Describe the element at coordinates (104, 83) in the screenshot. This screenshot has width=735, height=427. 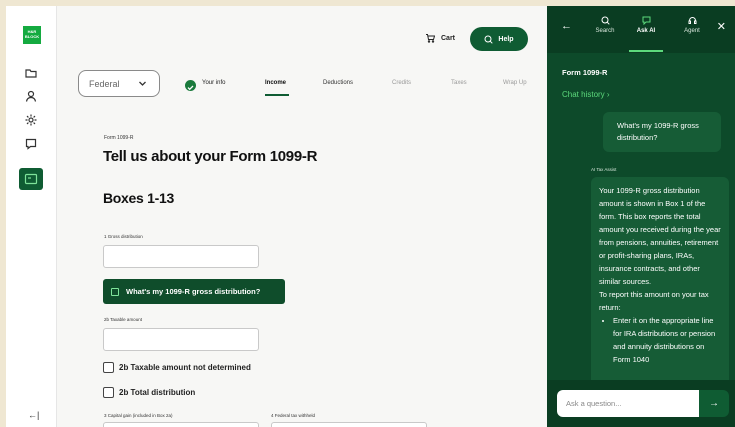
I see `jurisdiction-value: Federal` at that location.